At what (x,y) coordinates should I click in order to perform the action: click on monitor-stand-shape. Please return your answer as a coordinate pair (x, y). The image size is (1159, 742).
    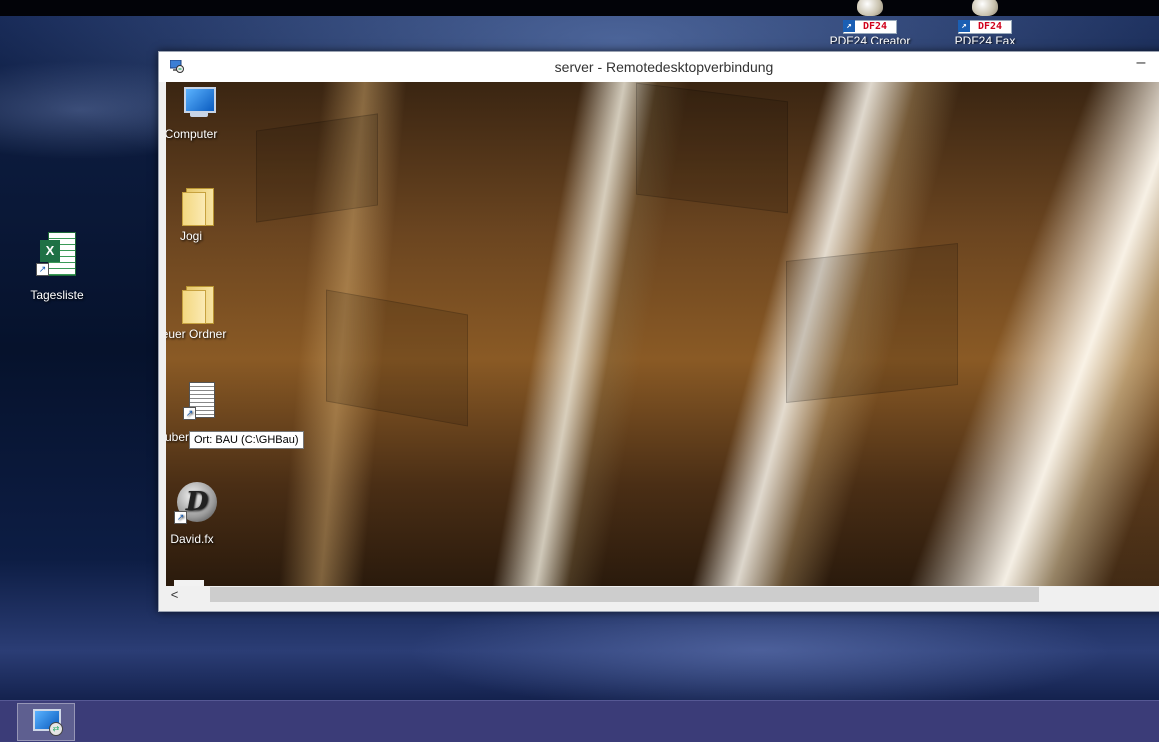
    Looking at the image, I should click on (199, 114).